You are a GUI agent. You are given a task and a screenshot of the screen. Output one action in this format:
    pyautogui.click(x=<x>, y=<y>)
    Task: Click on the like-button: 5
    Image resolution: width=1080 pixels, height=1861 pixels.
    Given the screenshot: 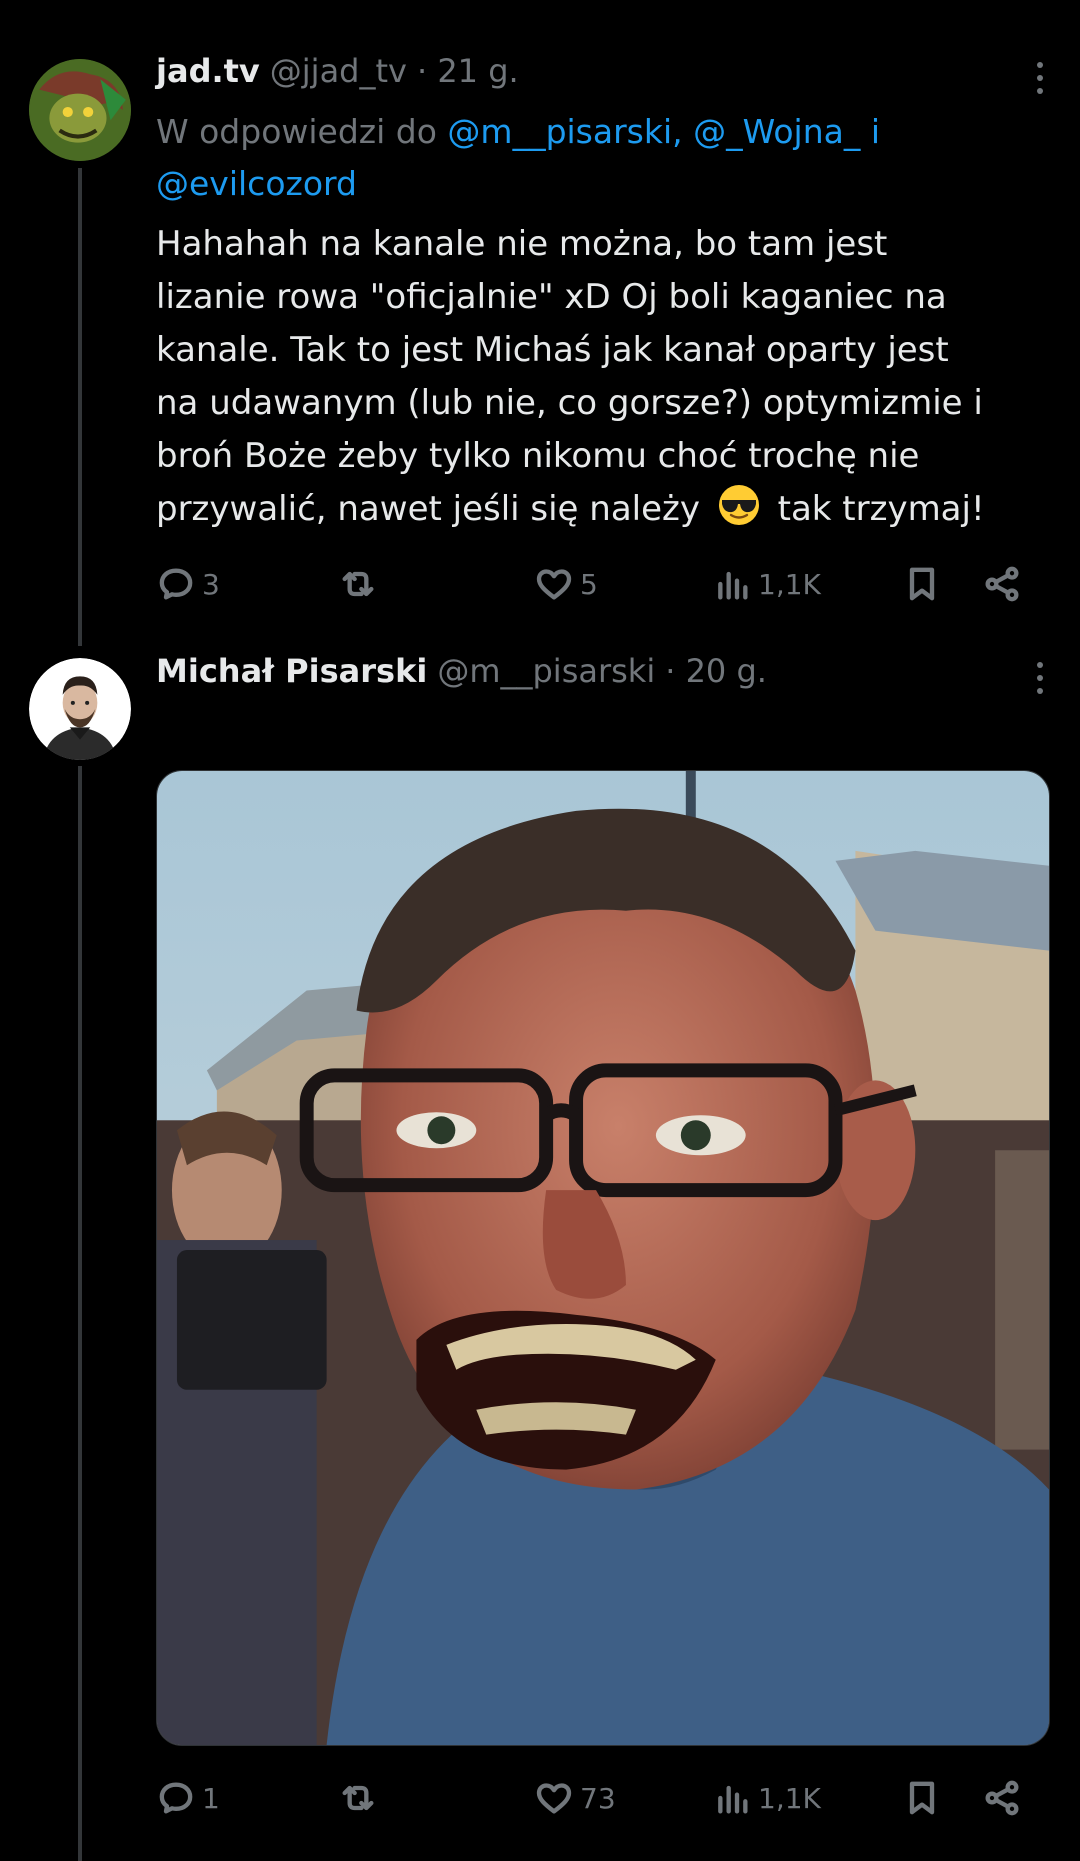 What is the action you would take?
    pyautogui.click(x=566, y=584)
    